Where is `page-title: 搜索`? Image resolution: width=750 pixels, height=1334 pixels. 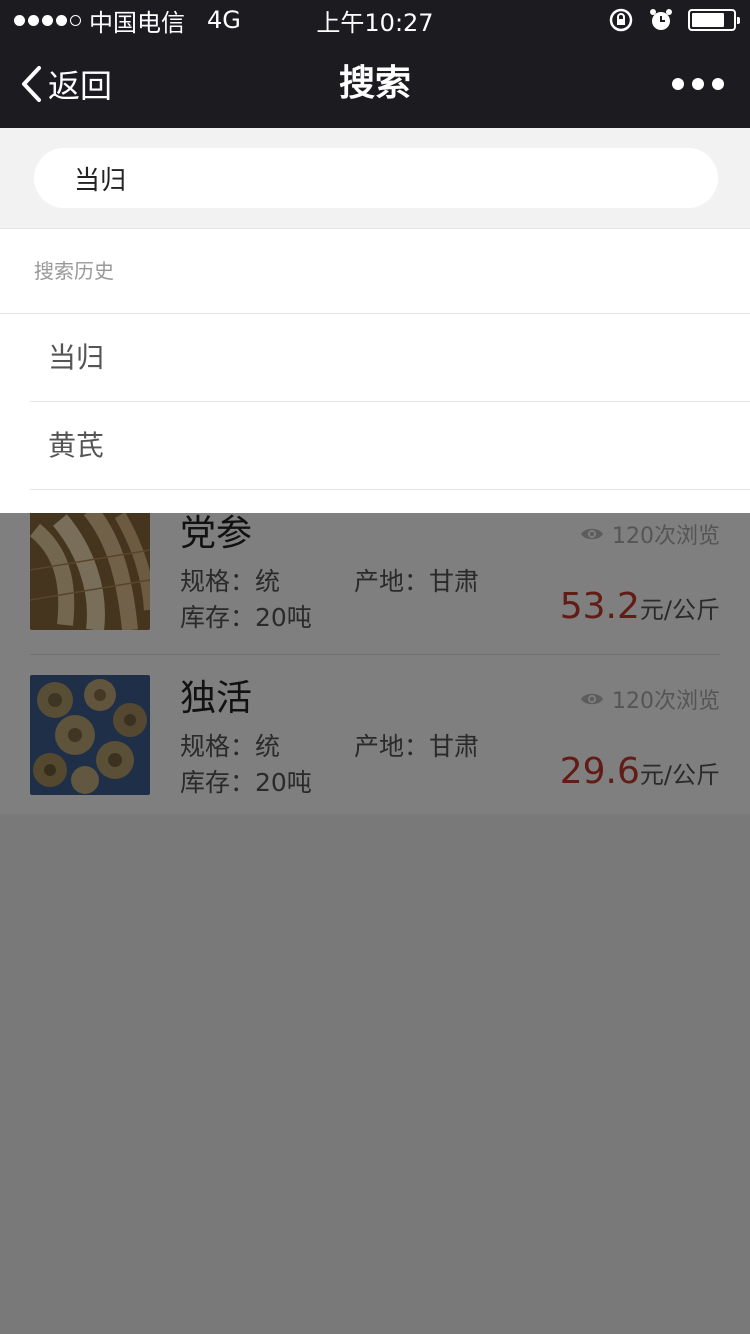 page-title: 搜索 is located at coordinates (374, 83).